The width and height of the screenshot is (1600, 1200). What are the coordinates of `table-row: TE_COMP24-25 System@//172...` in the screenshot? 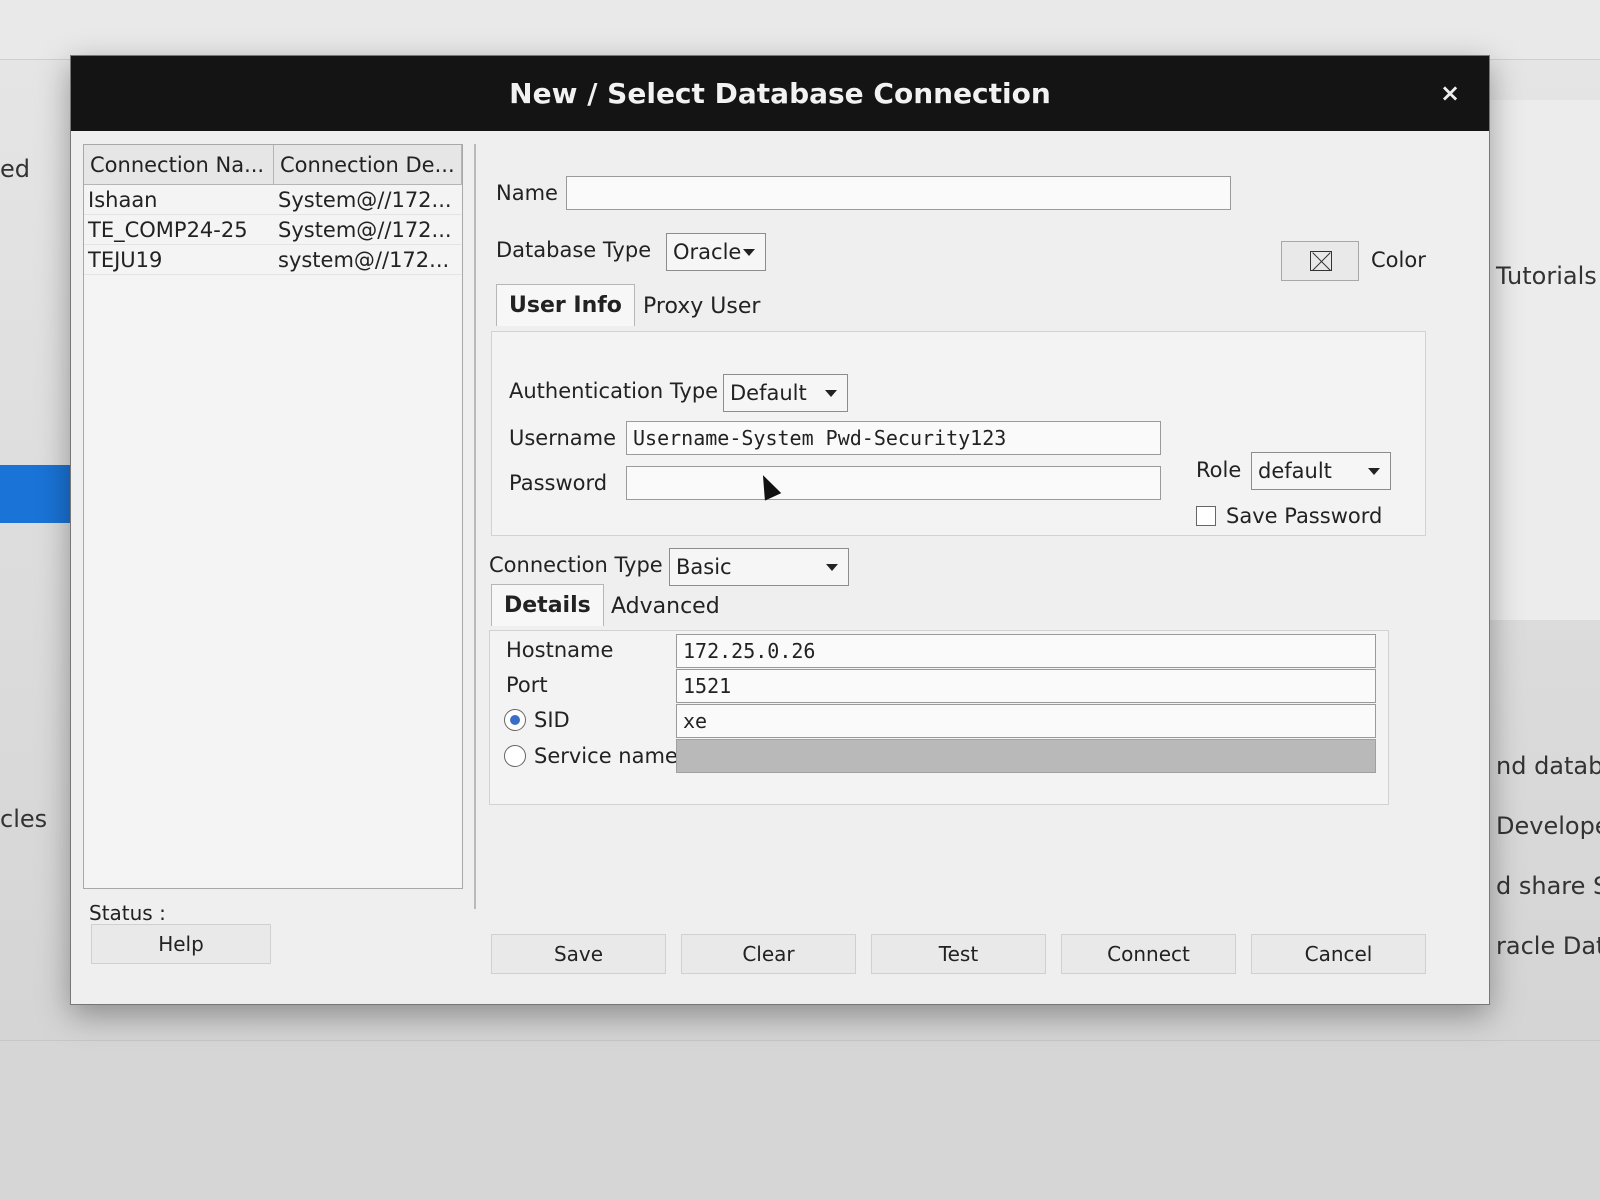 It's located at (273, 230).